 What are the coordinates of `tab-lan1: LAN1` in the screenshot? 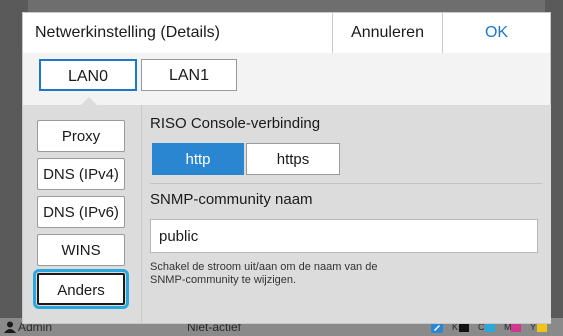 It's located at (189, 75).